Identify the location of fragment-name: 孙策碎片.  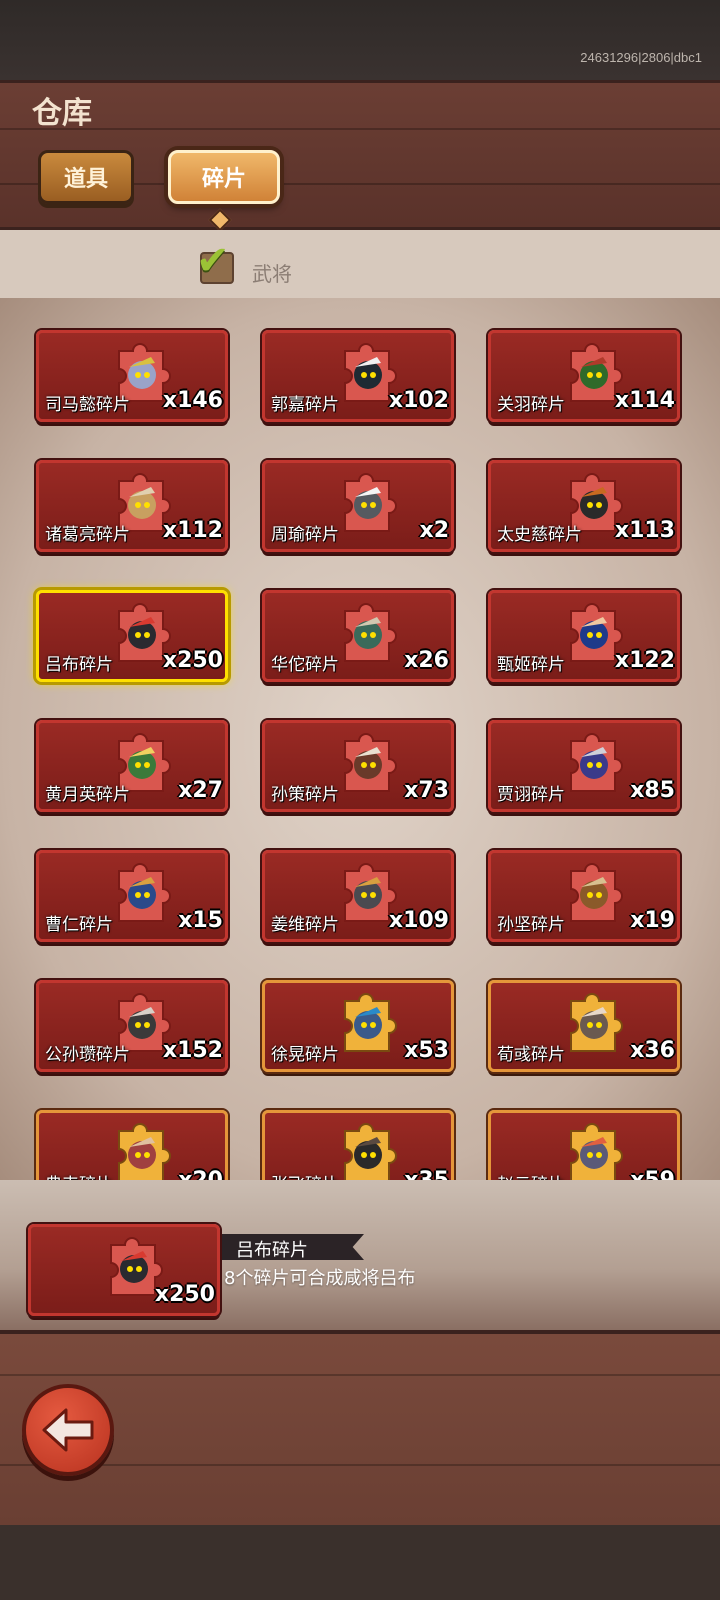
(305, 795).